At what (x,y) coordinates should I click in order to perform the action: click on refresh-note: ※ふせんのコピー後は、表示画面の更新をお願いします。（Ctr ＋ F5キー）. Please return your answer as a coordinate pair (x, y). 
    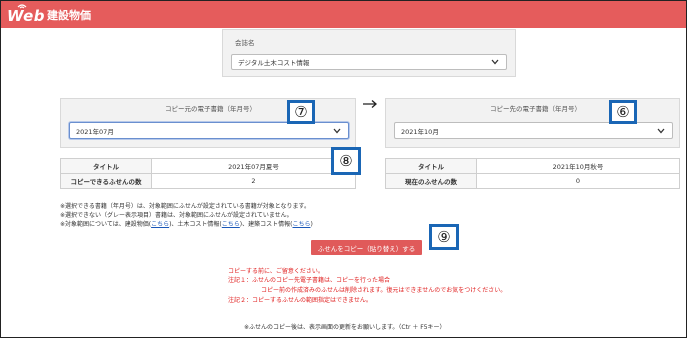
    Looking at the image, I should click on (345, 327).